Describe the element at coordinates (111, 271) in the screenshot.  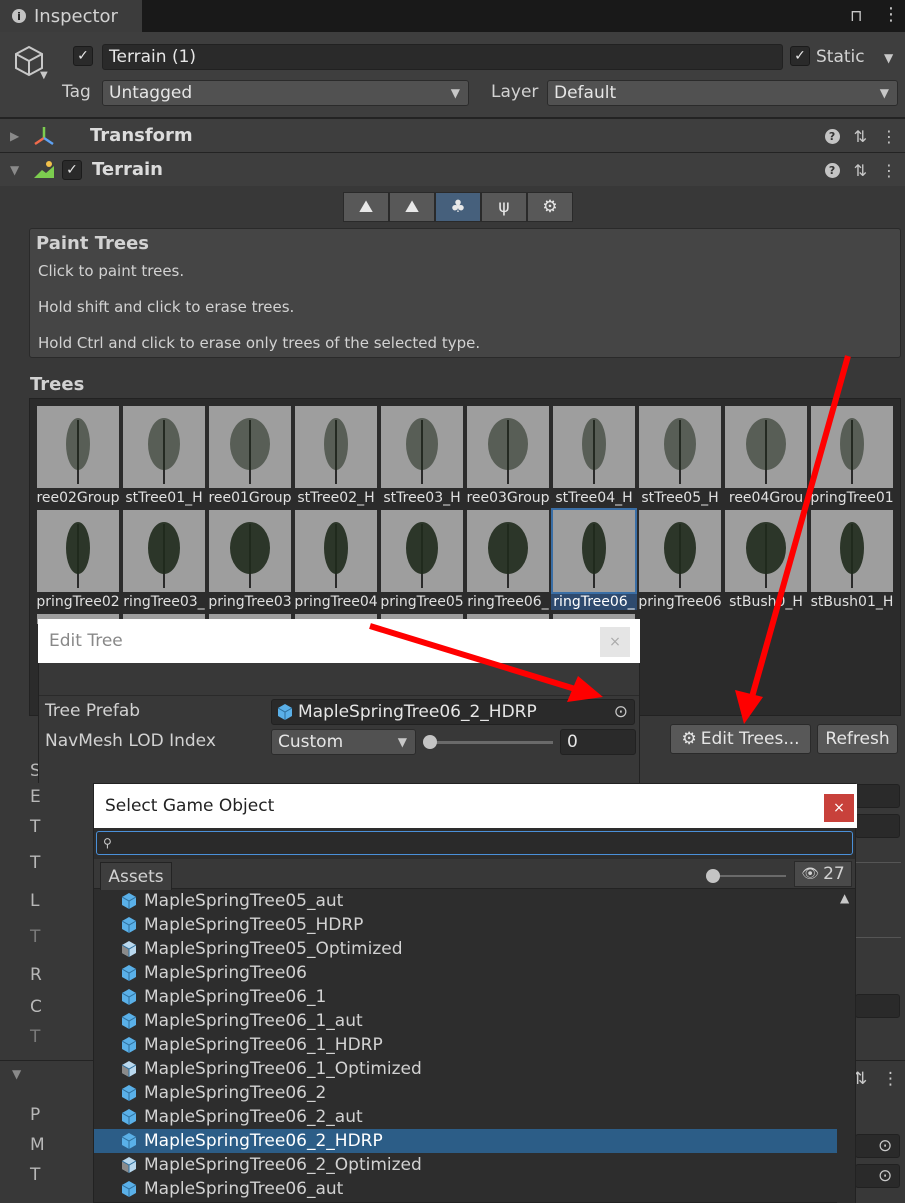
I see `help-line-1: Click to paint trees.` at that location.